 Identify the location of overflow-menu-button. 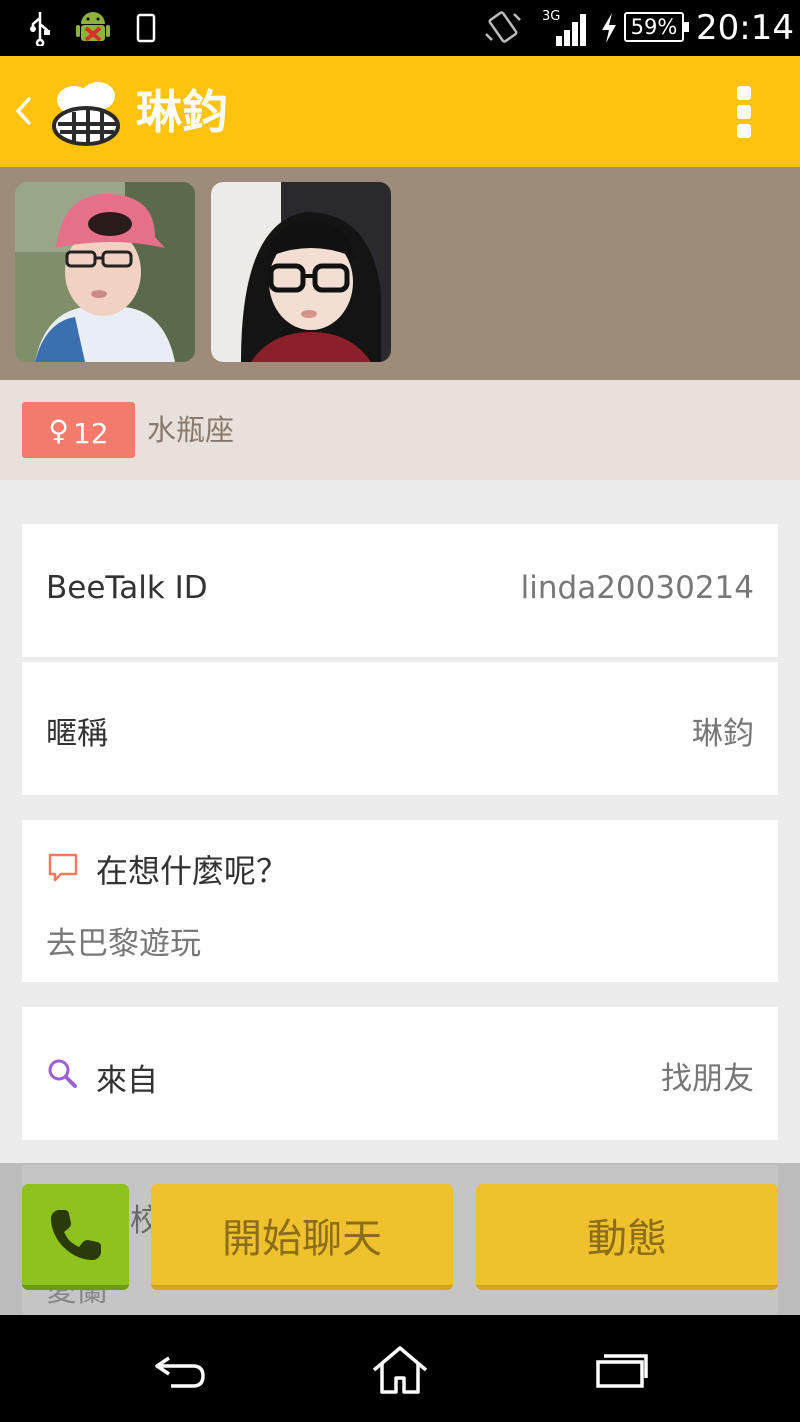
(744, 112).